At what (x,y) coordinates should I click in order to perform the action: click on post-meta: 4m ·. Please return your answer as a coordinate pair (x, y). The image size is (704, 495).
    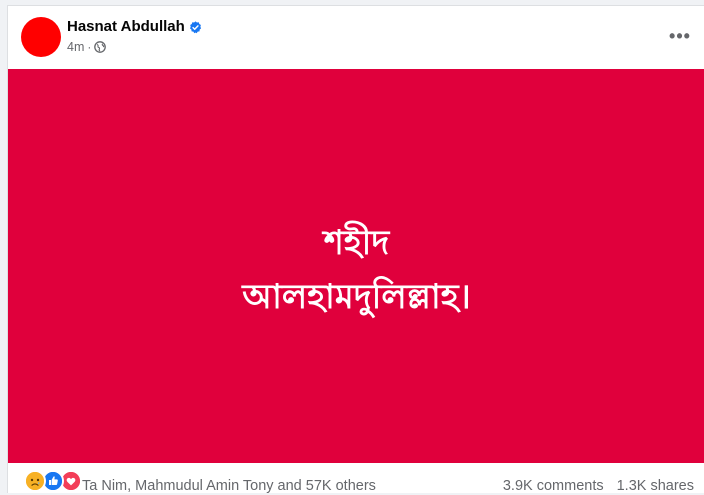
    Looking at the image, I should click on (87, 47).